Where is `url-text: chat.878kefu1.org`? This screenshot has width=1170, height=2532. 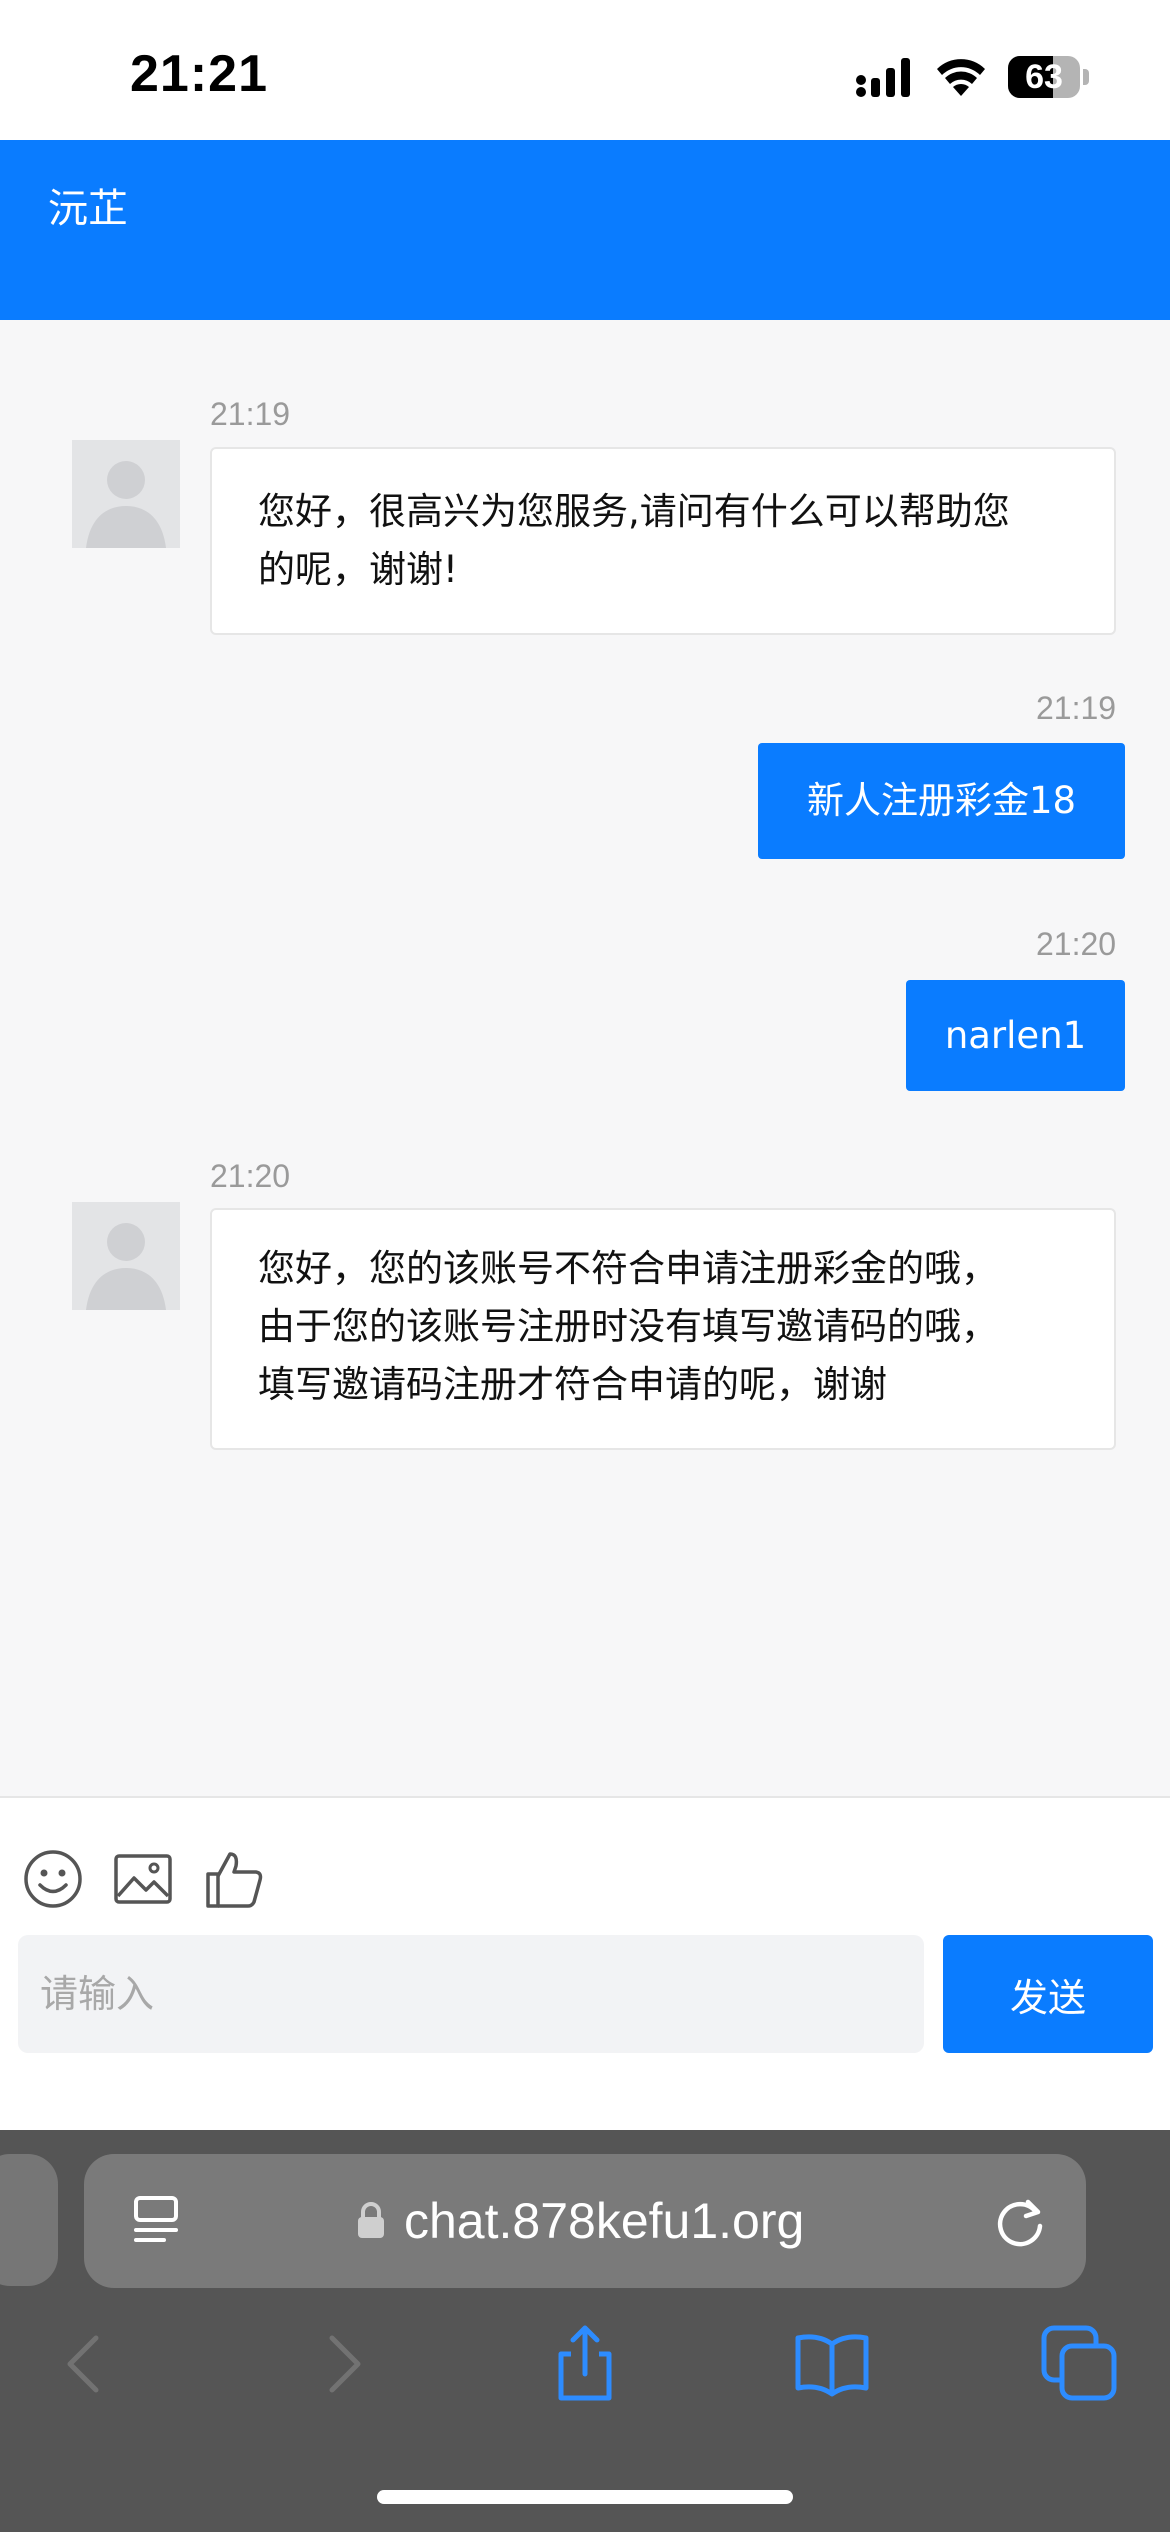
url-text: chat.878kefu1.org is located at coordinates (604, 2221).